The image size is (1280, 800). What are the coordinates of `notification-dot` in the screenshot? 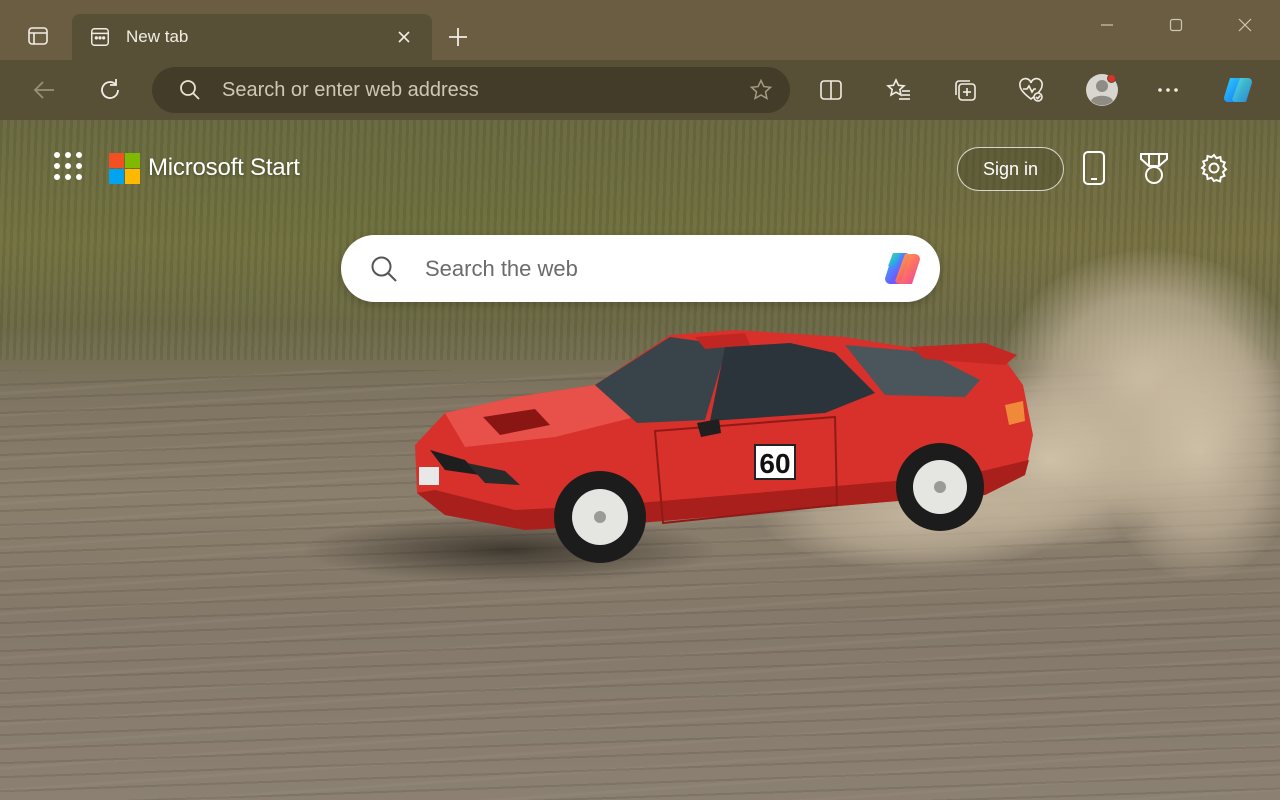 It's located at (1111, 78).